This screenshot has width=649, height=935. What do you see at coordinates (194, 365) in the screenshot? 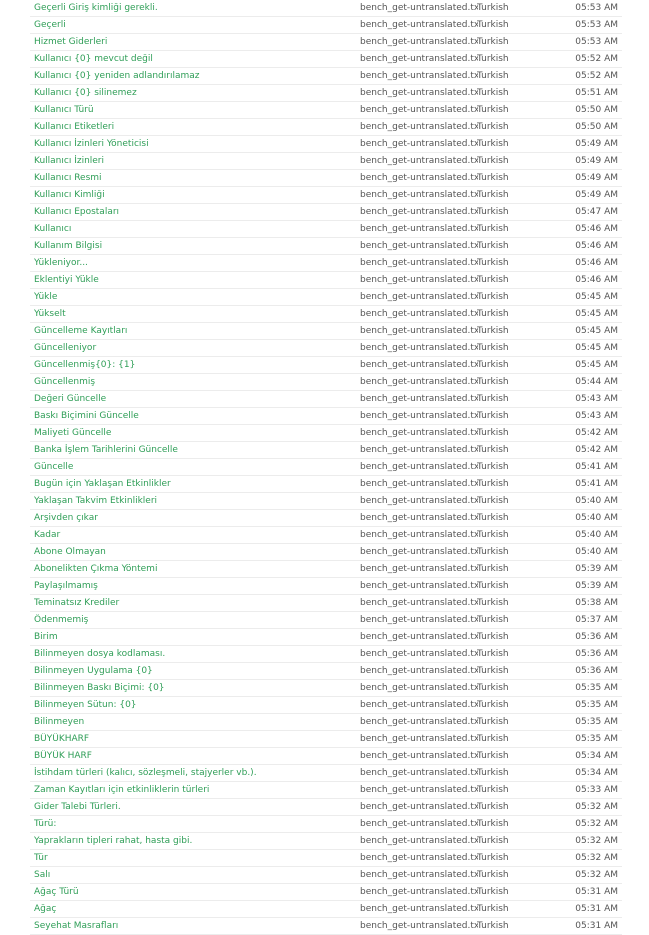
I see `source-text-link: Güncellenmiş{0}: {1}` at bounding box center [194, 365].